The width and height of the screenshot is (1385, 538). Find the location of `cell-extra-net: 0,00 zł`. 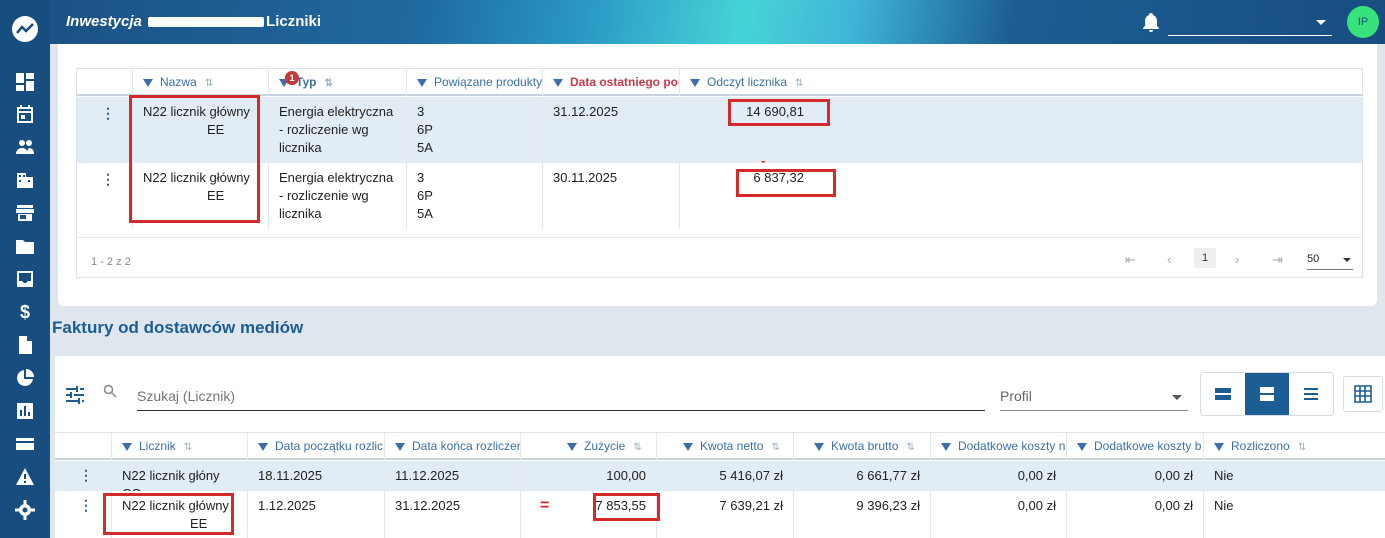

cell-extra-net: 0,00 zł is located at coordinates (998, 514).